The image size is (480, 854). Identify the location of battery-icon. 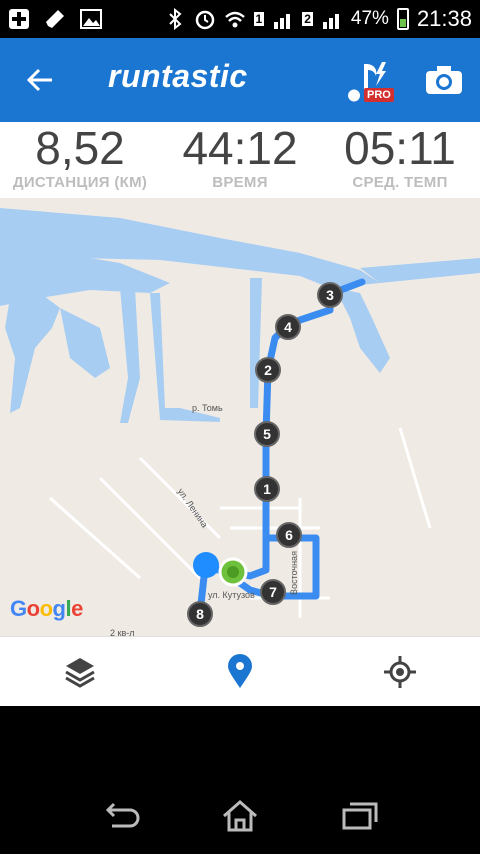
(402, 19).